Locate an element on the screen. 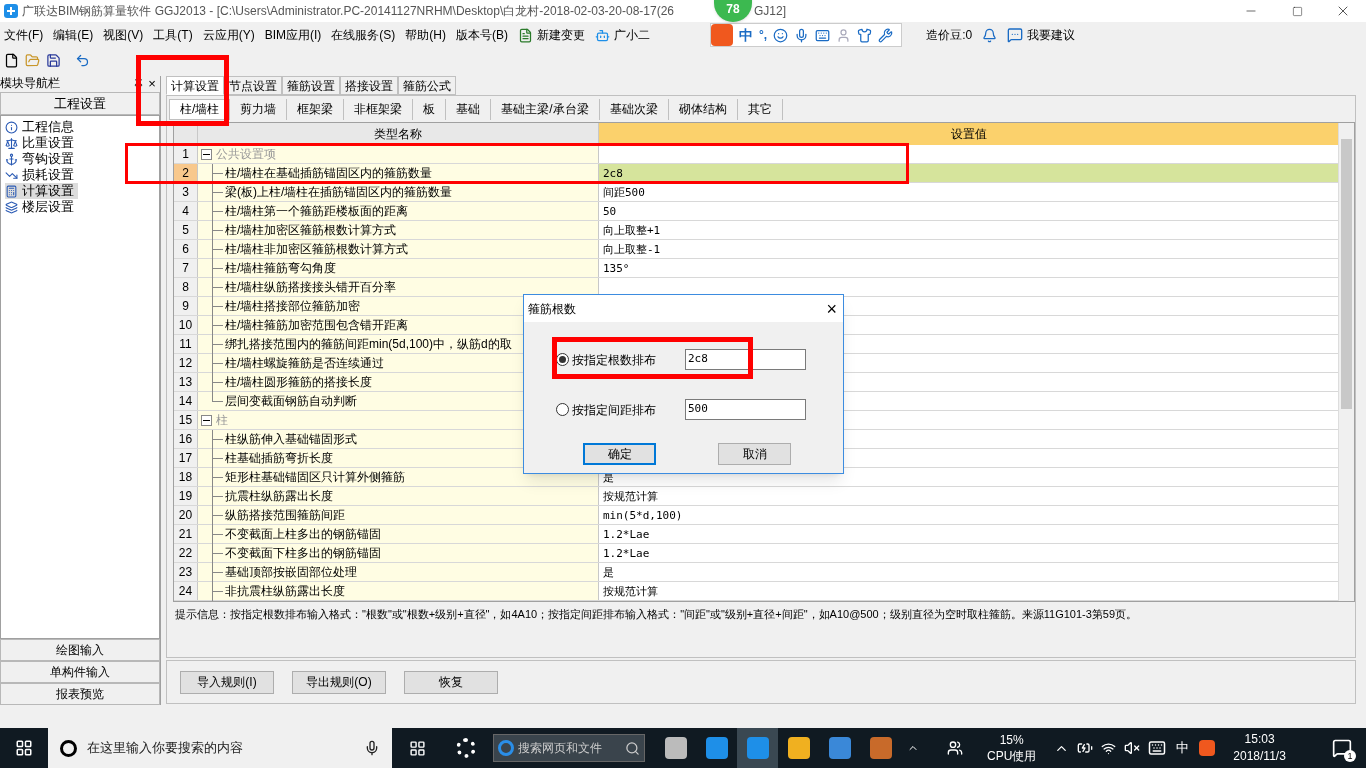 This screenshot has height=768, width=1366. scrollbar is located at coordinates (1346, 362).